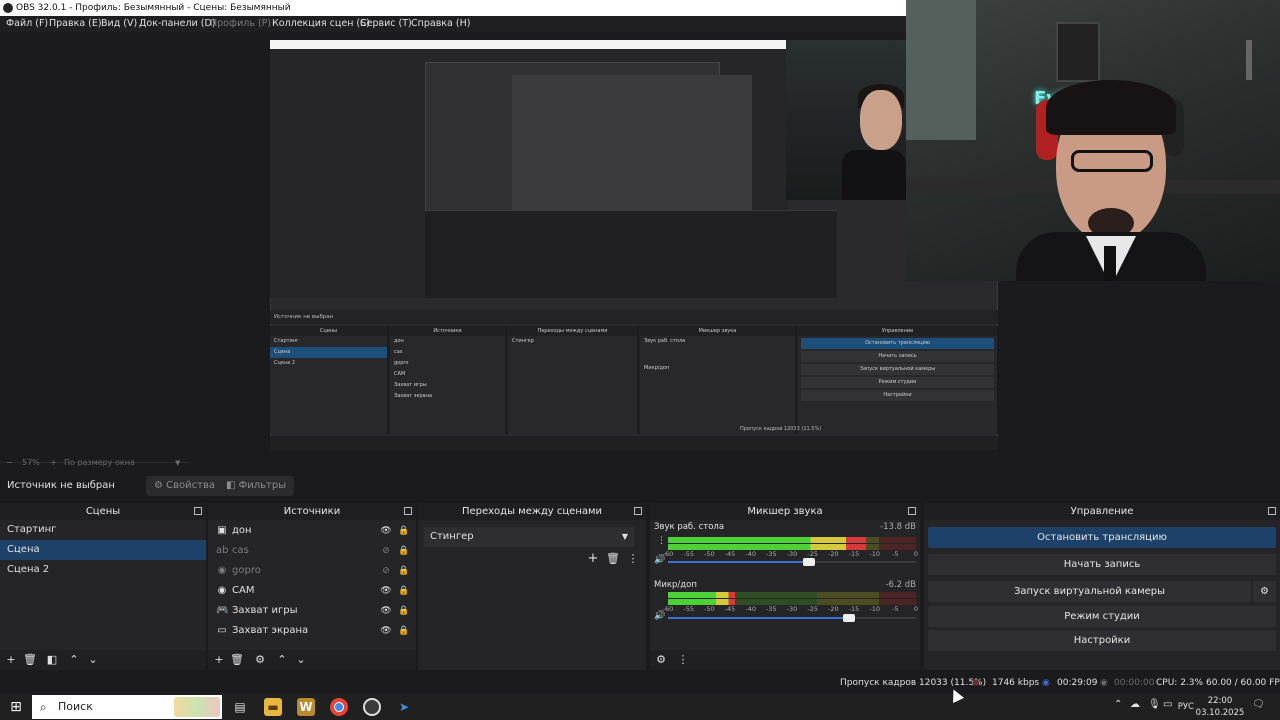 The image size is (1280, 720). What do you see at coordinates (16, 707) in the screenshot?
I see `windows-start-icon: ⊞` at bounding box center [16, 707].